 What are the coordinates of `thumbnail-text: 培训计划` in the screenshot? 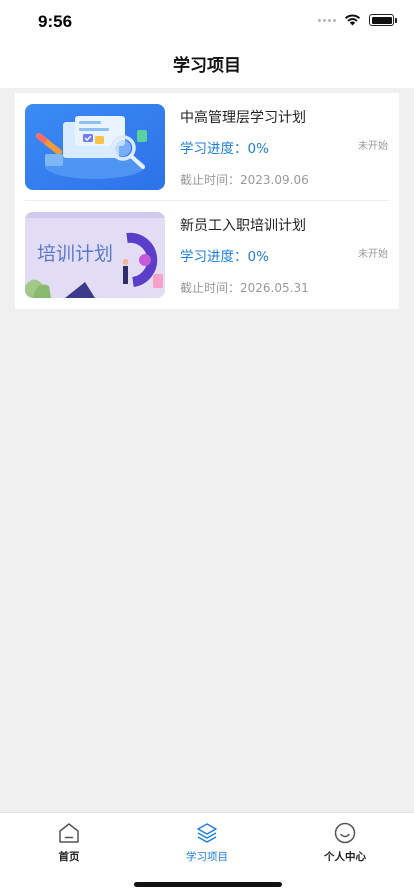 It's located at (75, 254).